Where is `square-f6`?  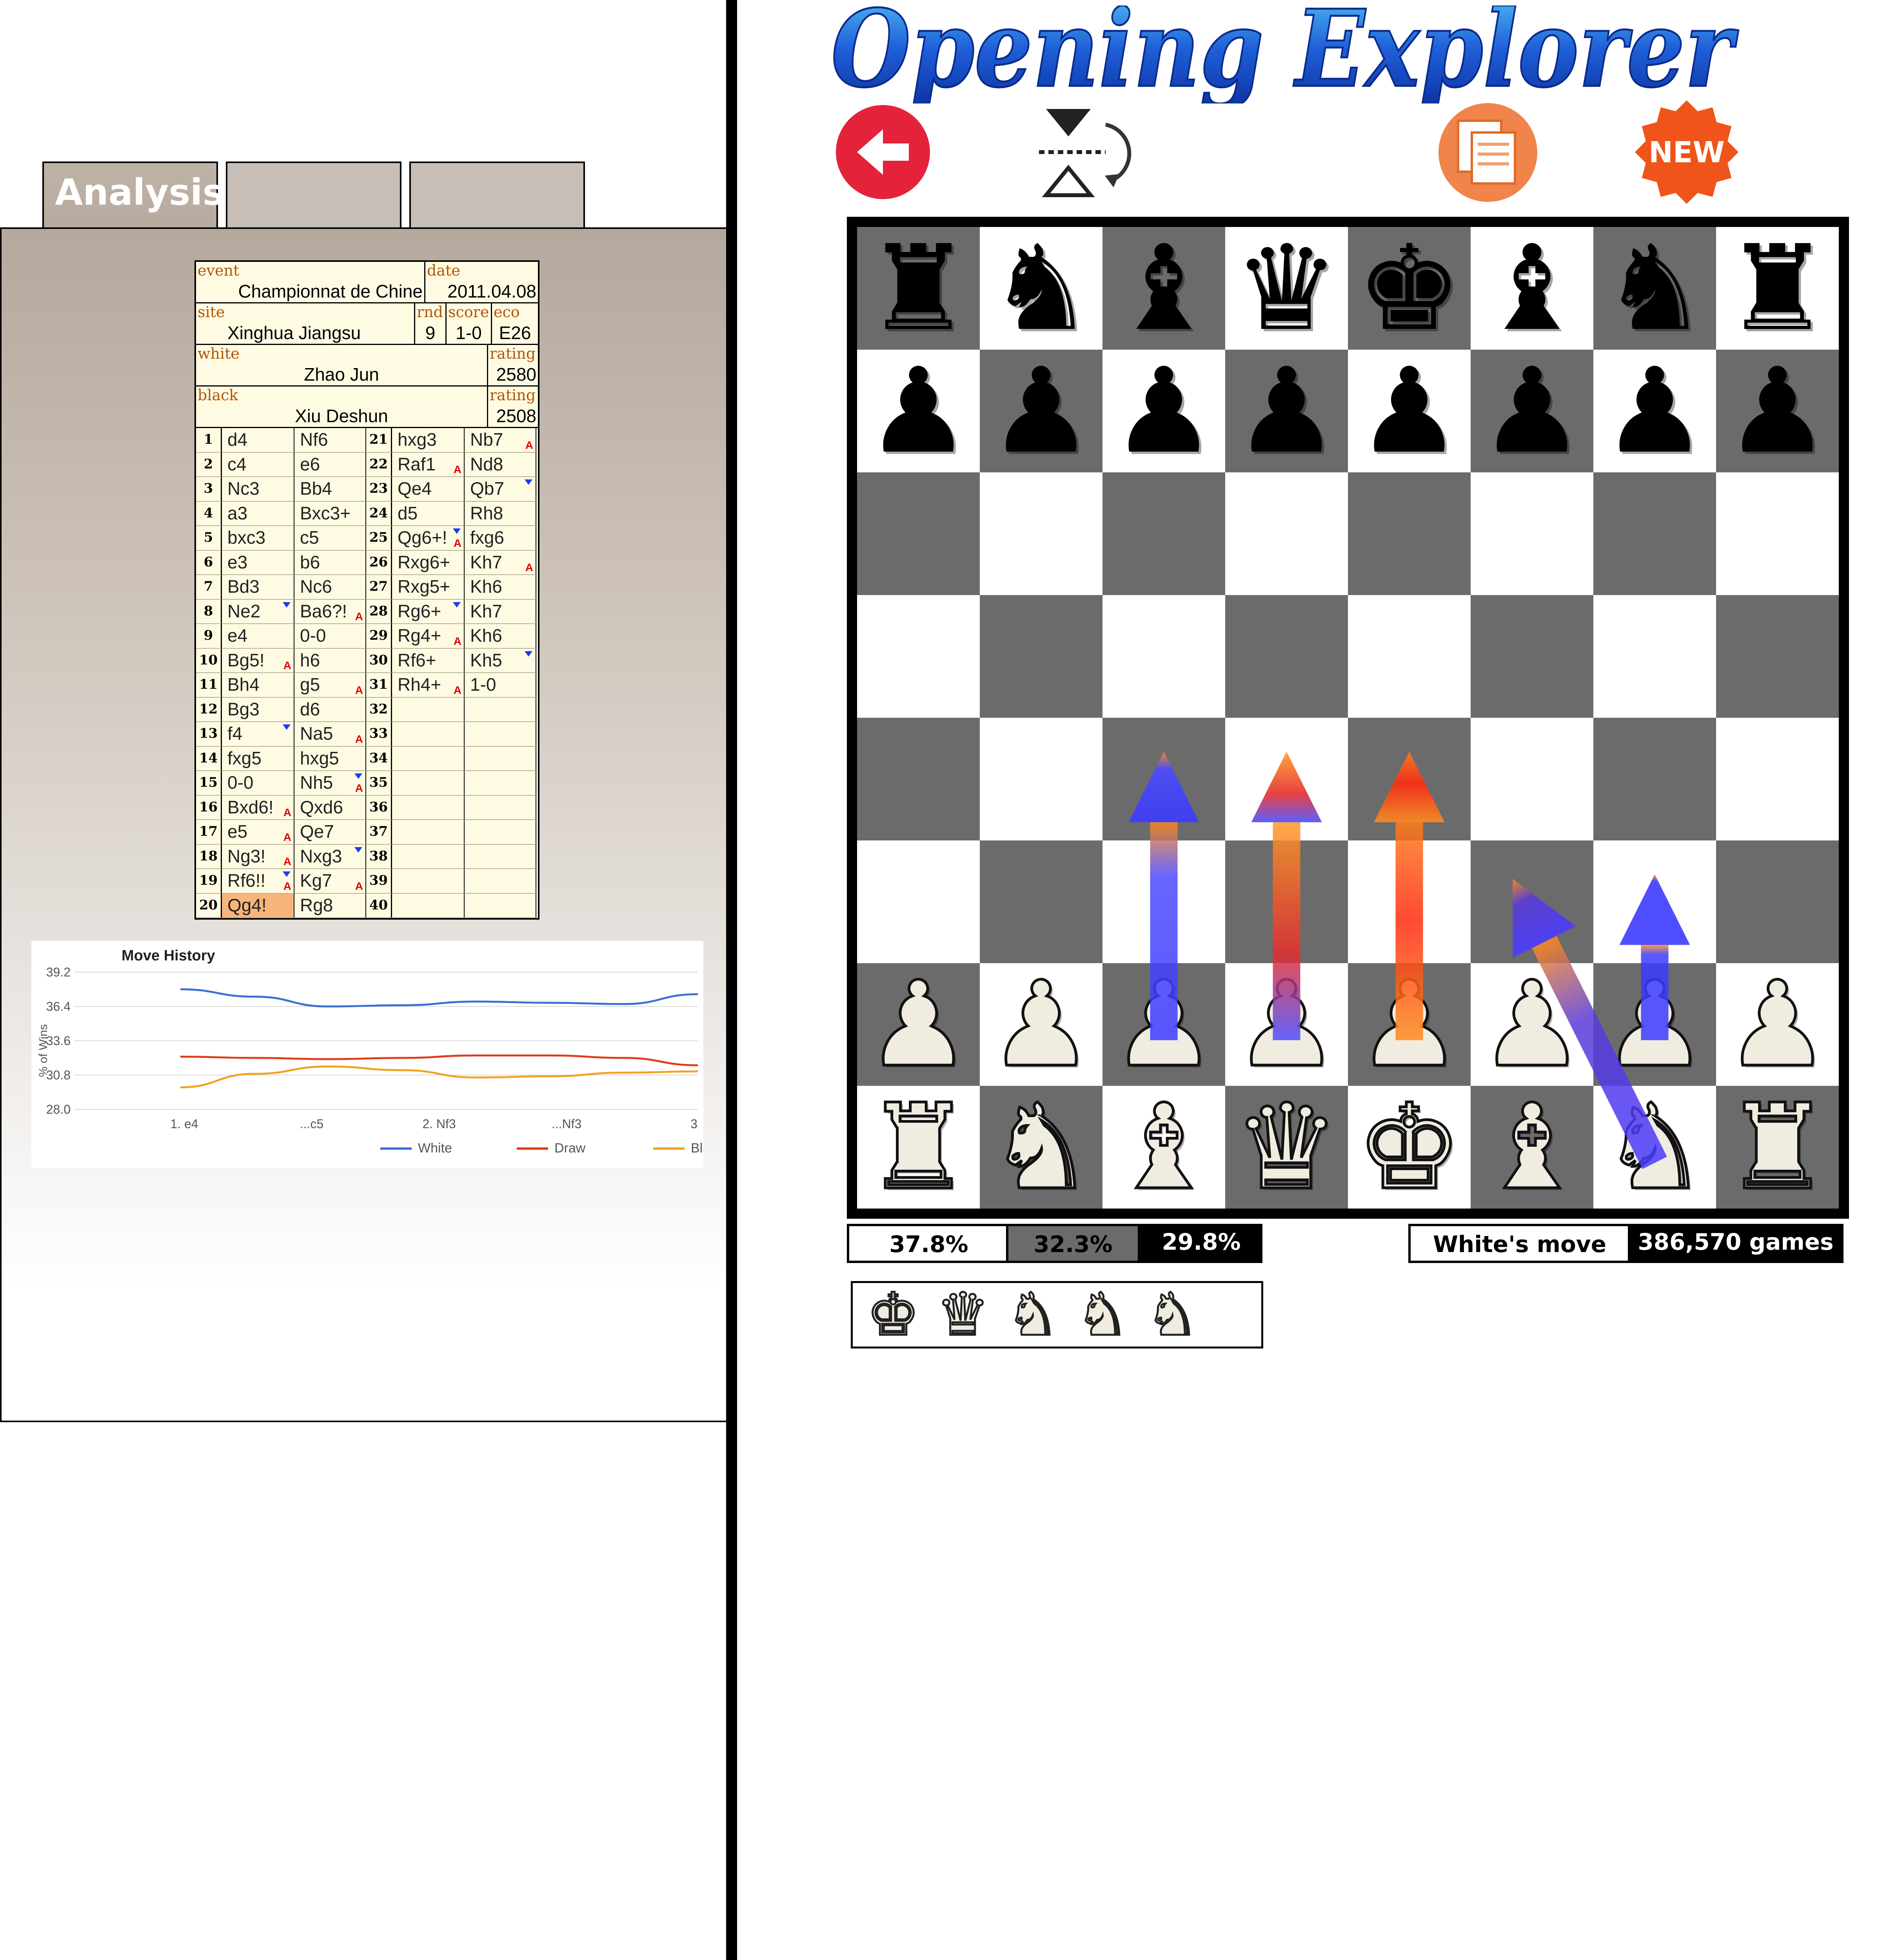
square-f6 is located at coordinates (1532, 533).